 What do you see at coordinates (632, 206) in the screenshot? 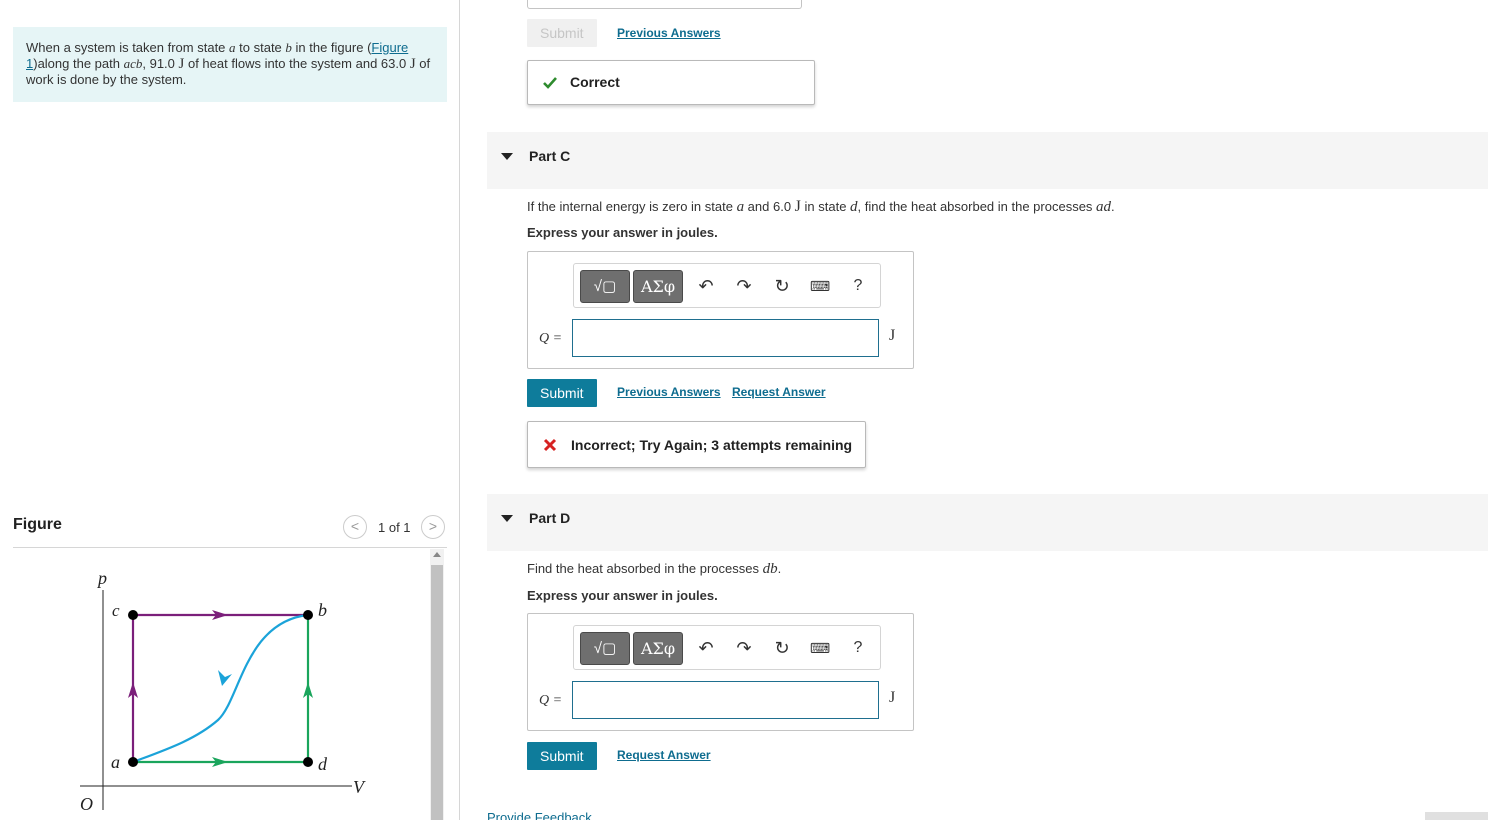
I see `question-text: If the internal energy is zero in state` at bounding box center [632, 206].